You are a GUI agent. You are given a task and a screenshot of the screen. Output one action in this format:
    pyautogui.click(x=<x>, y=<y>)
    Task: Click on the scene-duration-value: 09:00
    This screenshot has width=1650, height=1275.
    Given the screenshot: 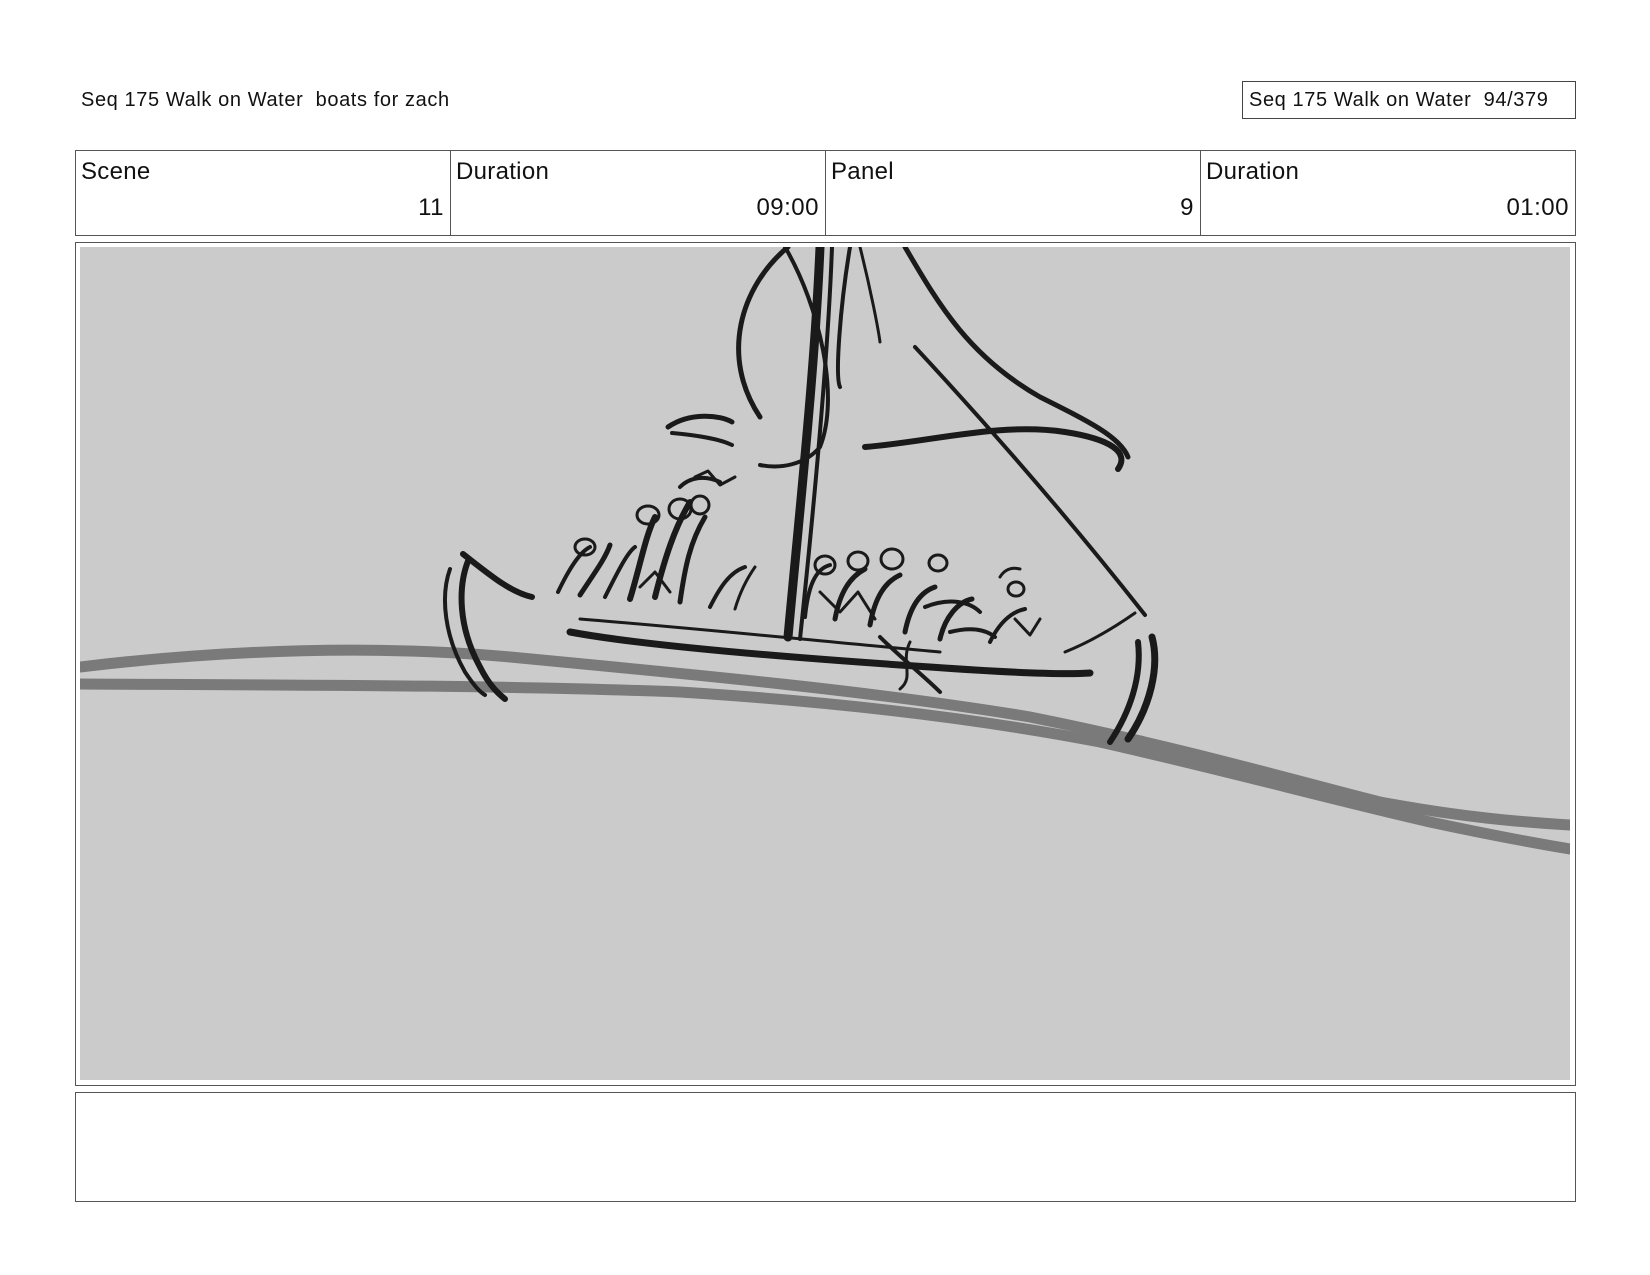 What is the action you would take?
    pyautogui.click(x=787, y=207)
    